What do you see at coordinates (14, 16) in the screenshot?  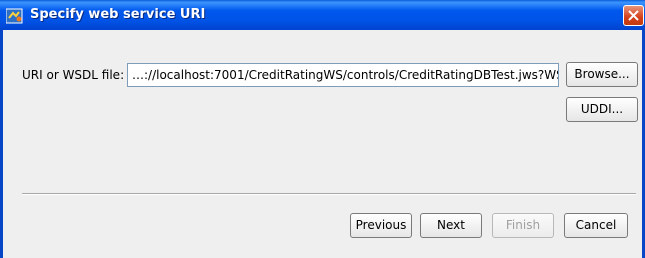 I see `java-app-icon` at bounding box center [14, 16].